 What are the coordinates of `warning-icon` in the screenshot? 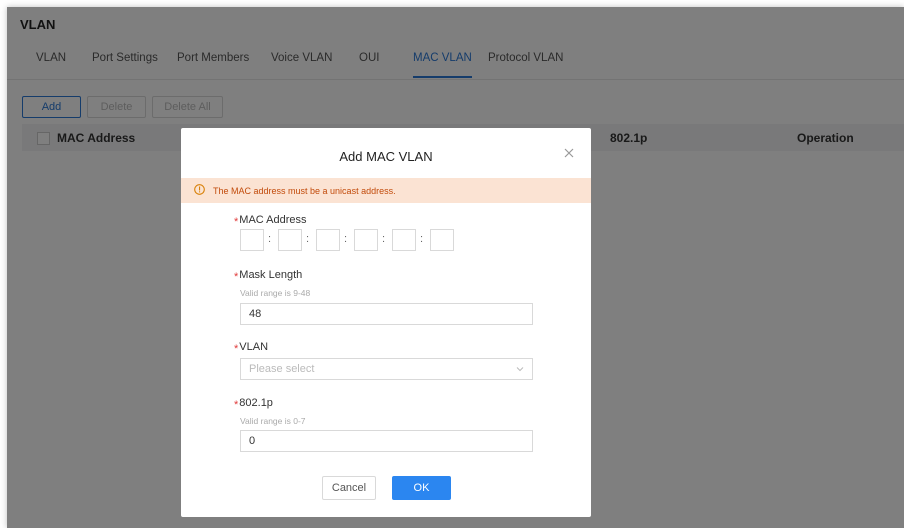 It's located at (199, 189).